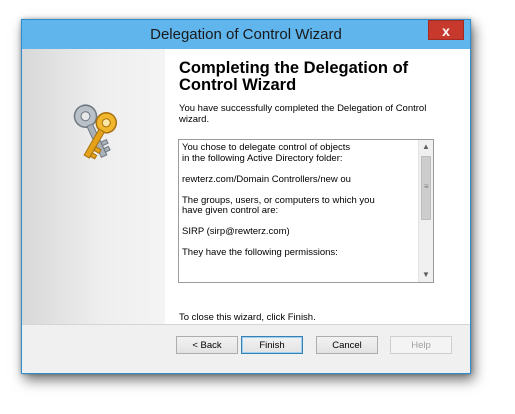  What do you see at coordinates (347, 345) in the screenshot?
I see `cancel-button: Cancel` at bounding box center [347, 345].